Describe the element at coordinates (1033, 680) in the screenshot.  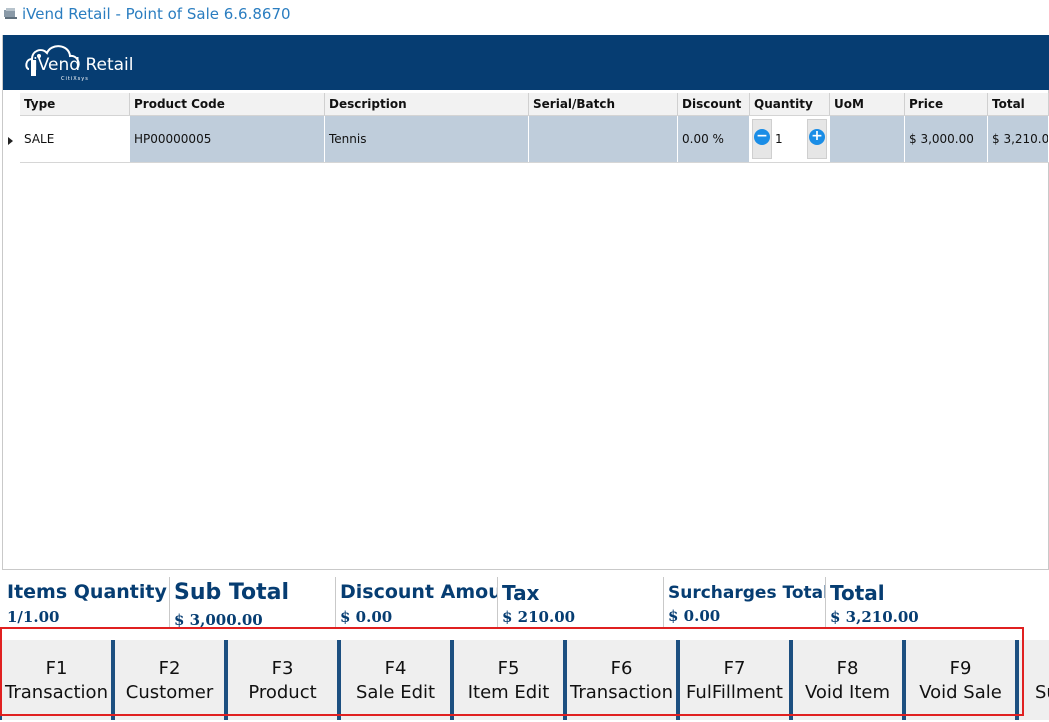
I see `f10-button-partial: Su` at that location.